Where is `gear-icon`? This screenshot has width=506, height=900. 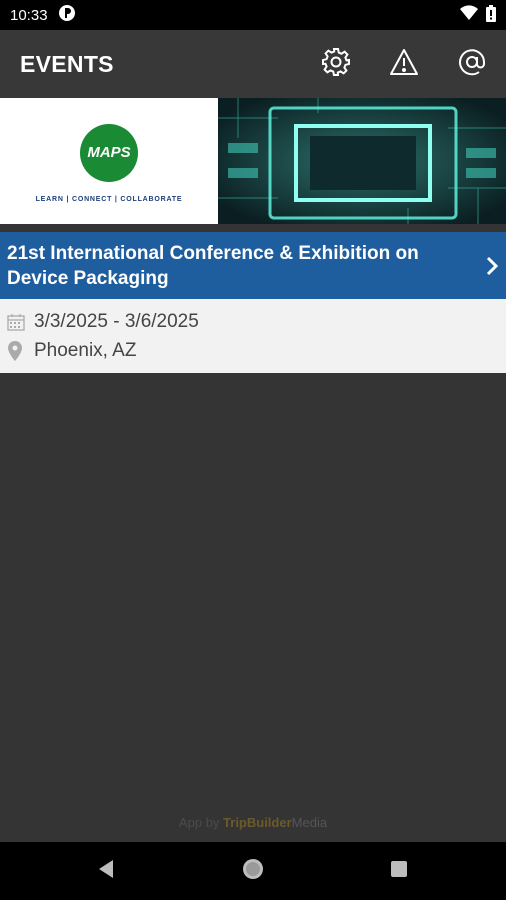 gear-icon is located at coordinates (336, 64).